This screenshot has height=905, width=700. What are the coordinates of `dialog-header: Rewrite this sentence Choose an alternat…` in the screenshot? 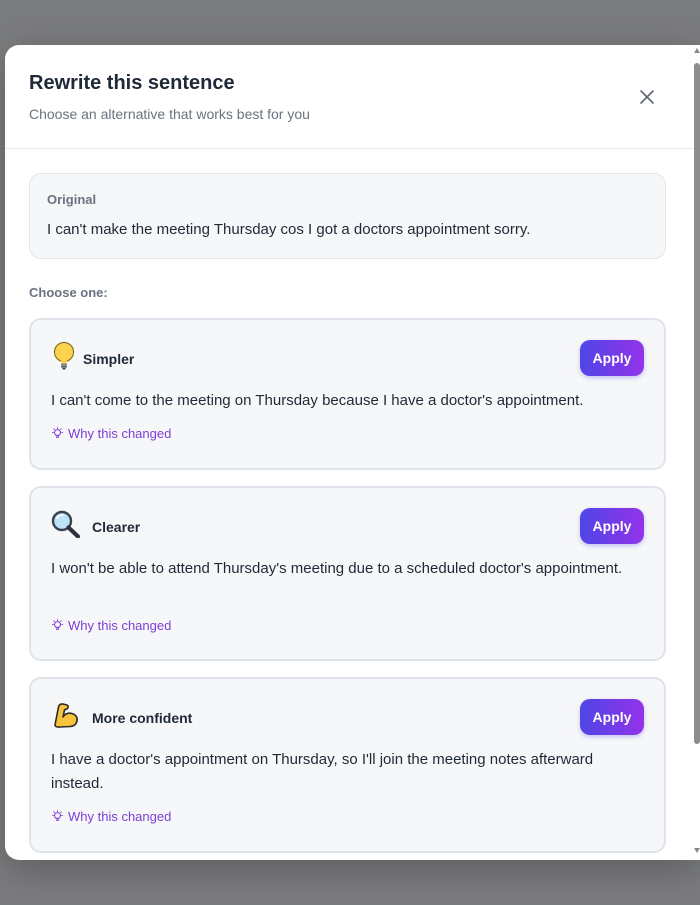 It's located at (350, 97).